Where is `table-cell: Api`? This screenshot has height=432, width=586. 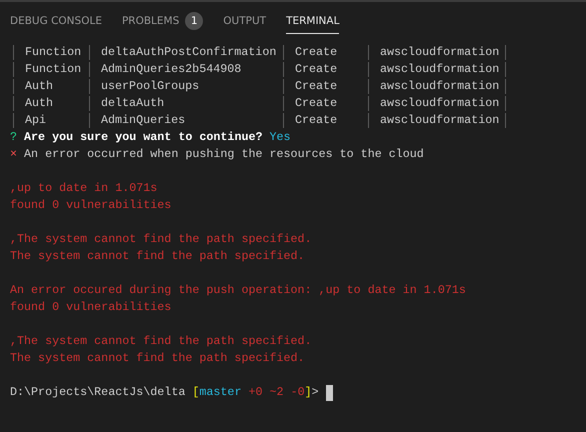 table-cell: Api is located at coordinates (51, 120).